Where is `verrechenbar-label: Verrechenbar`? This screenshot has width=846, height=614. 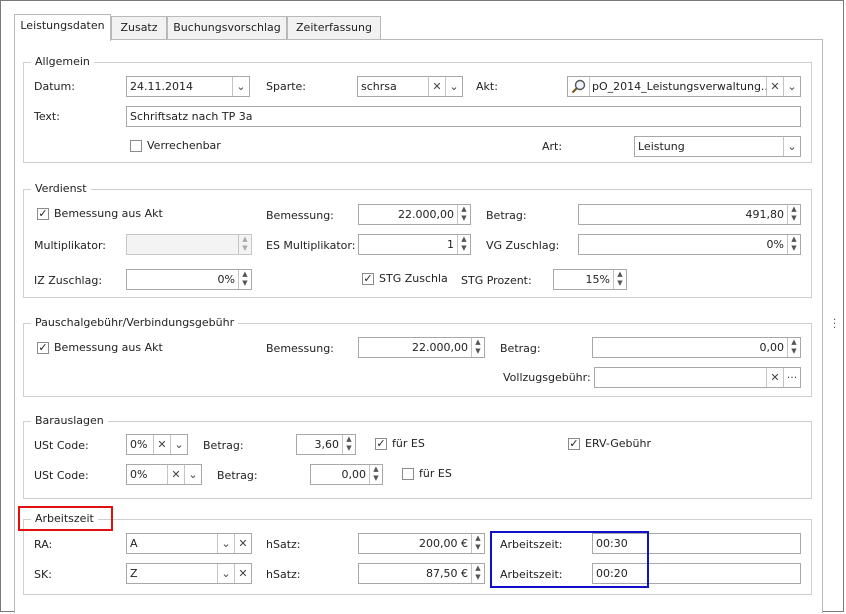
verrechenbar-label: Verrechenbar is located at coordinates (184, 145).